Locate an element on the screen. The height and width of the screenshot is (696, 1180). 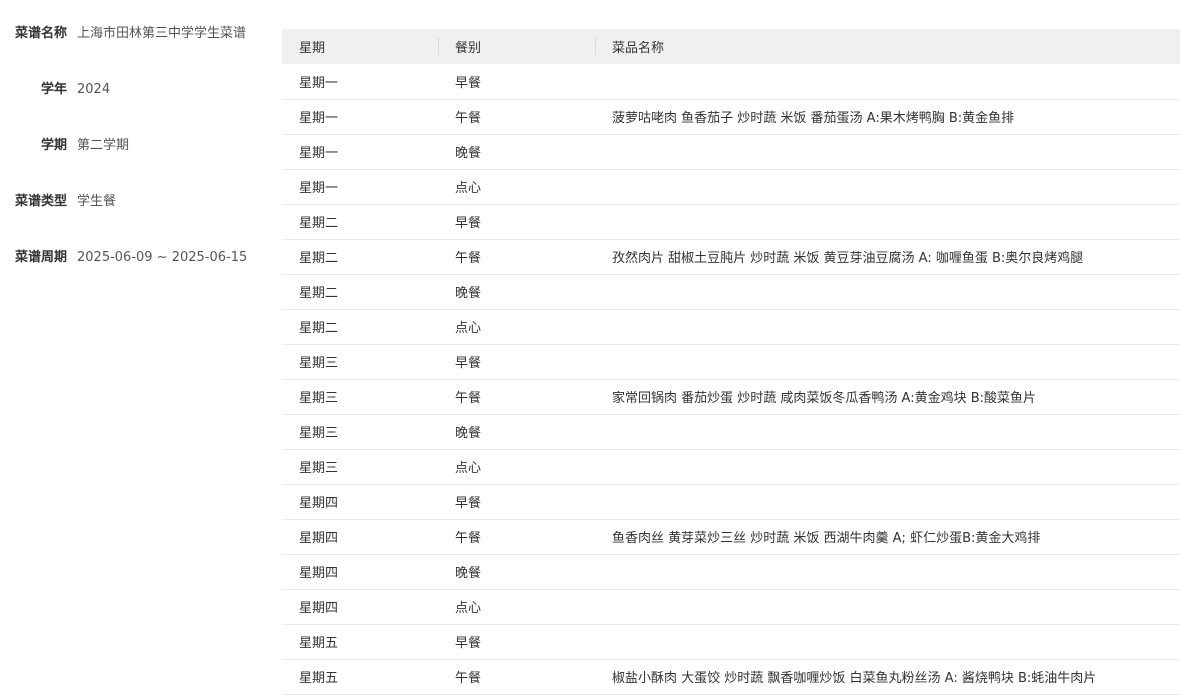
menu-type-label: 菜谱类型 is located at coordinates (40, 201).